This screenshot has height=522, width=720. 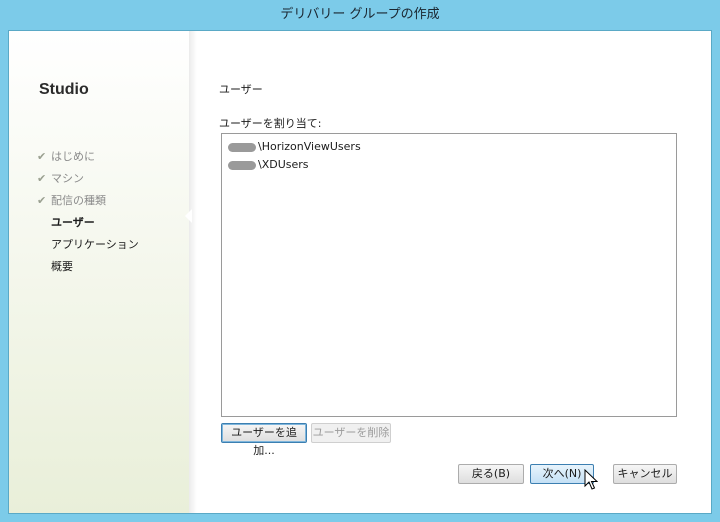 I want to click on section-title: ユーザー, so click(x=241, y=89).